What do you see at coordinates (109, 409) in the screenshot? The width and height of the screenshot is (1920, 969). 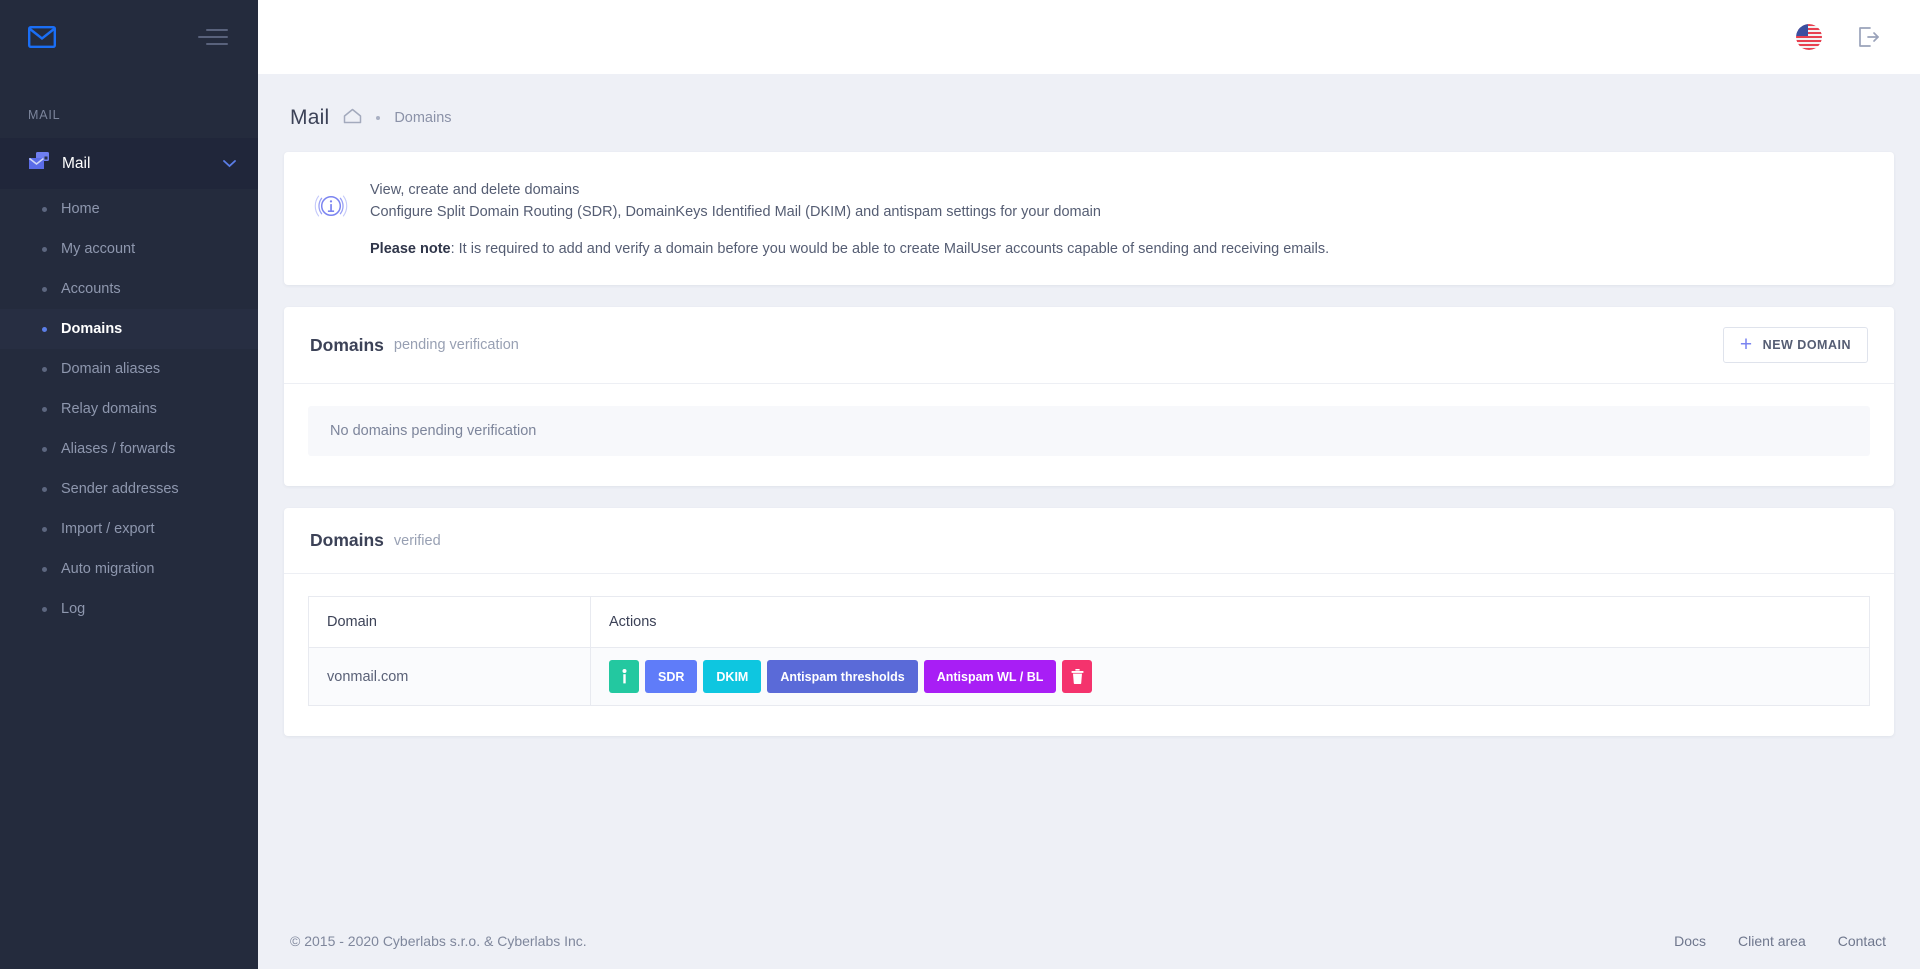 I see `sidebar-item-label: Relay domains` at bounding box center [109, 409].